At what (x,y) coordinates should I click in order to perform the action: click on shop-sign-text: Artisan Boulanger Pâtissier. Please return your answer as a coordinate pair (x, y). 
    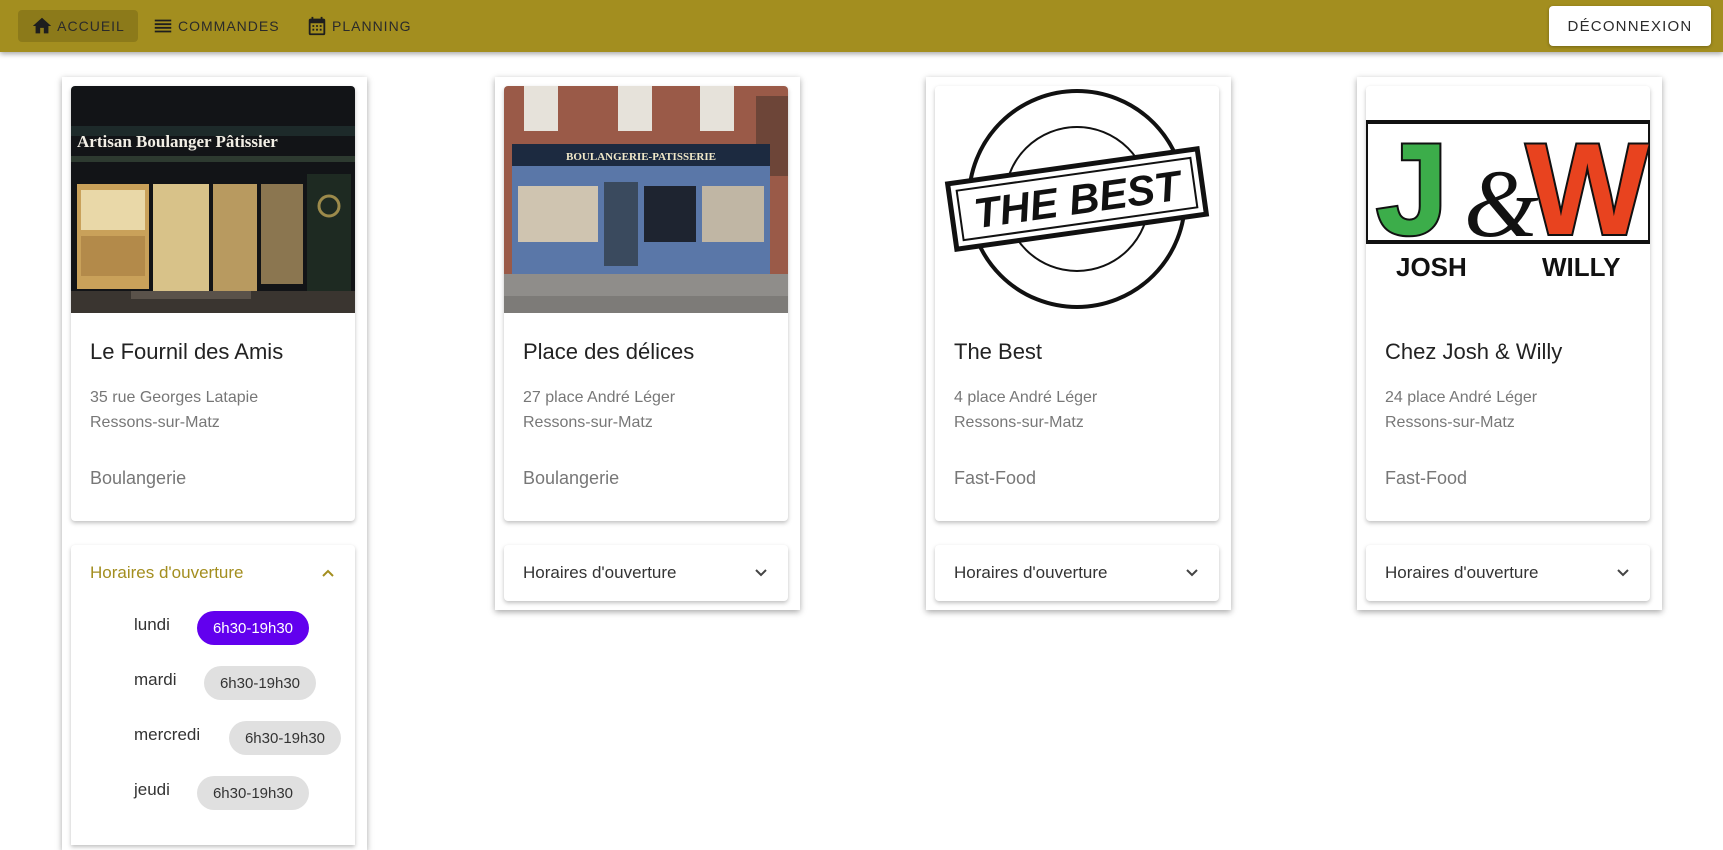
    Looking at the image, I should click on (177, 141).